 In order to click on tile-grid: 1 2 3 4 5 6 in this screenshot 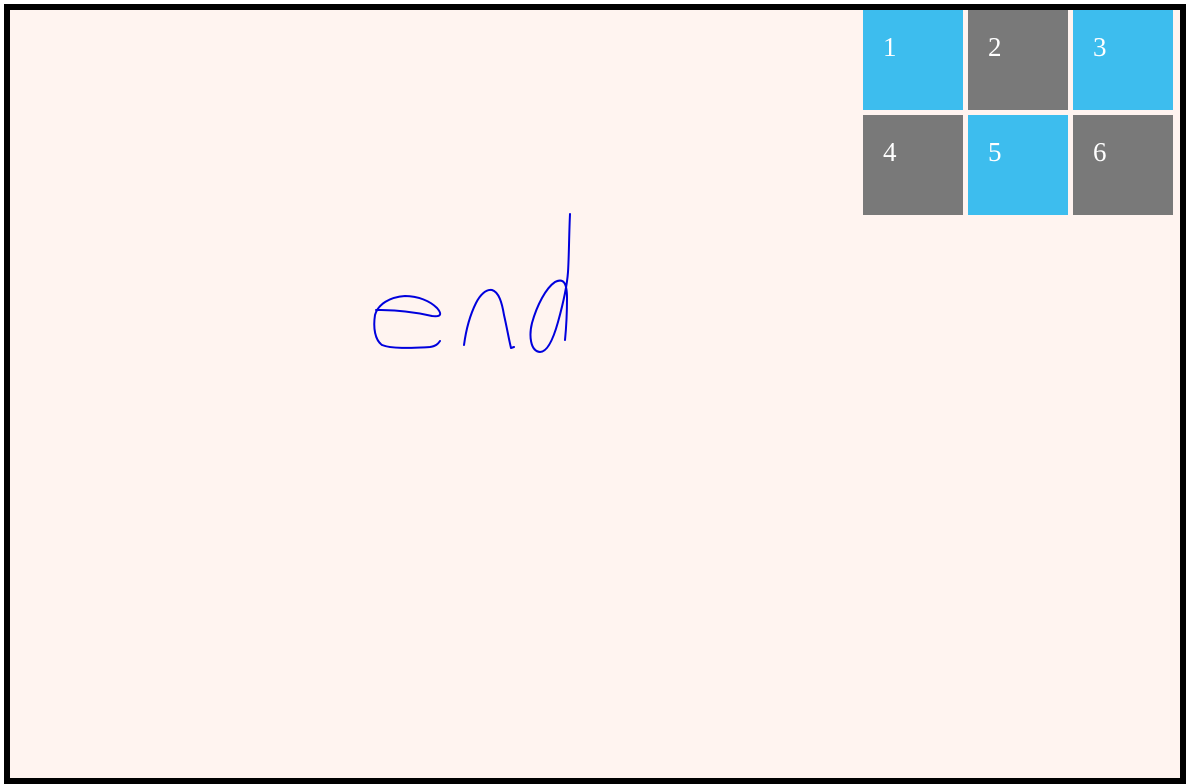, I will do `click(1021, 115)`.